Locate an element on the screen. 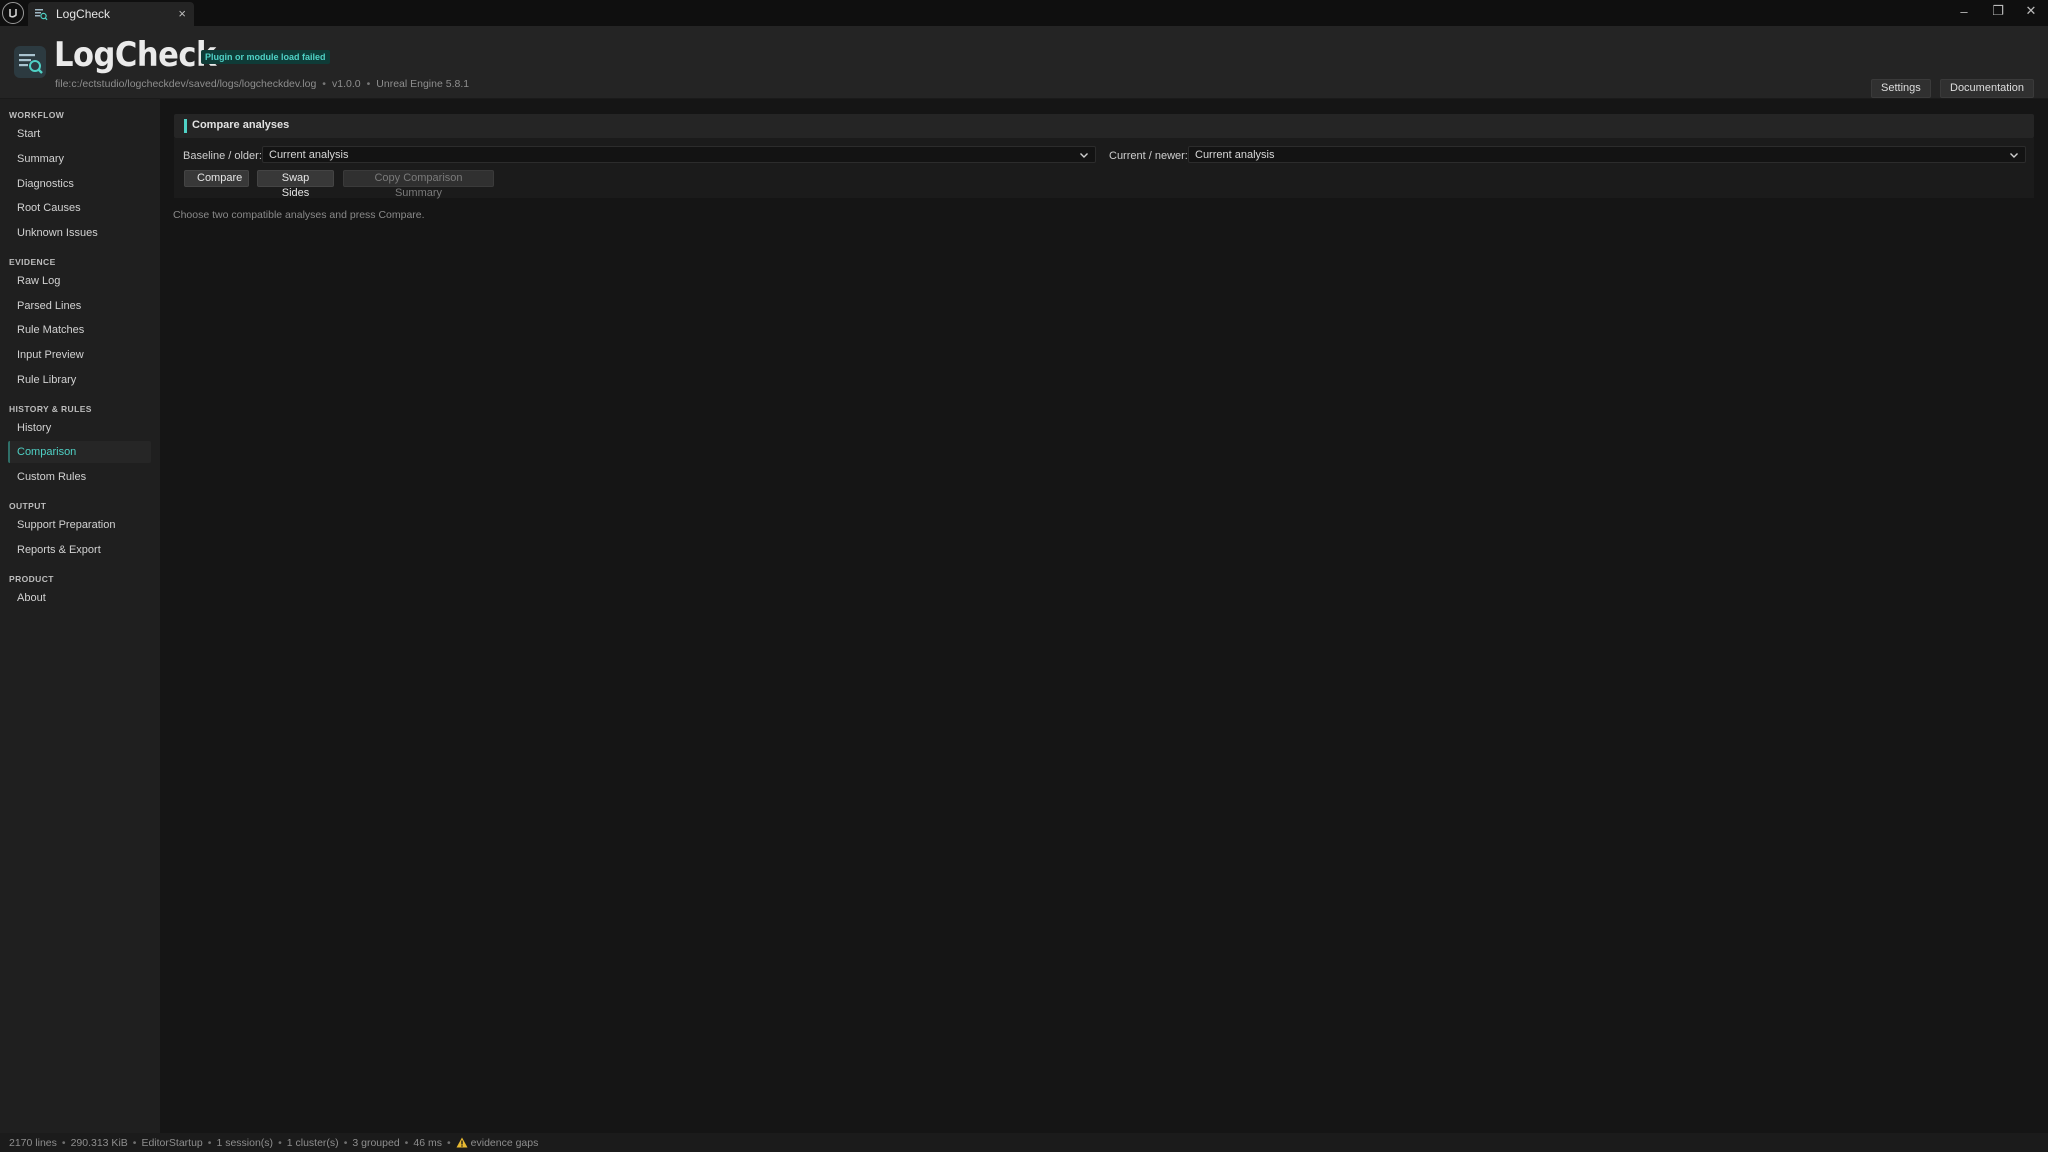  logcheck-tab-icon is located at coordinates (41, 15).